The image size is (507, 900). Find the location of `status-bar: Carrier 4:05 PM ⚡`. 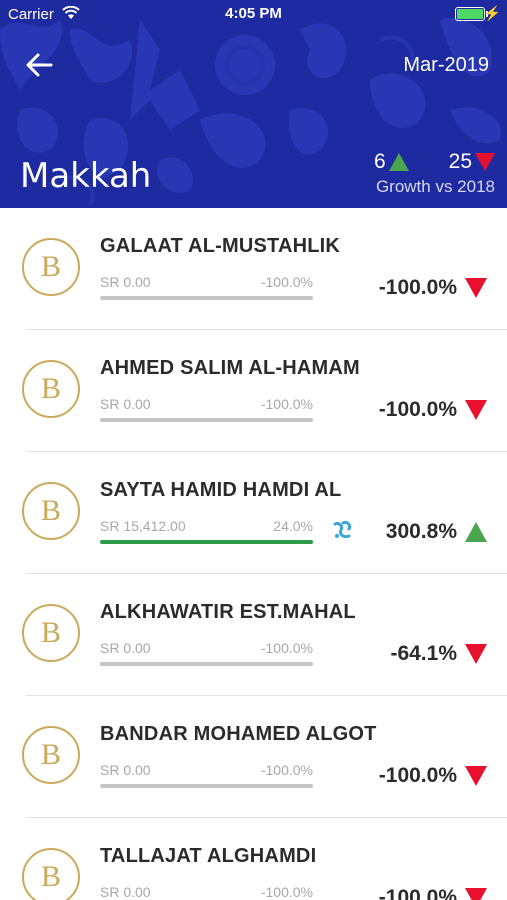

status-bar: Carrier 4:05 PM ⚡ is located at coordinates (253, 14).